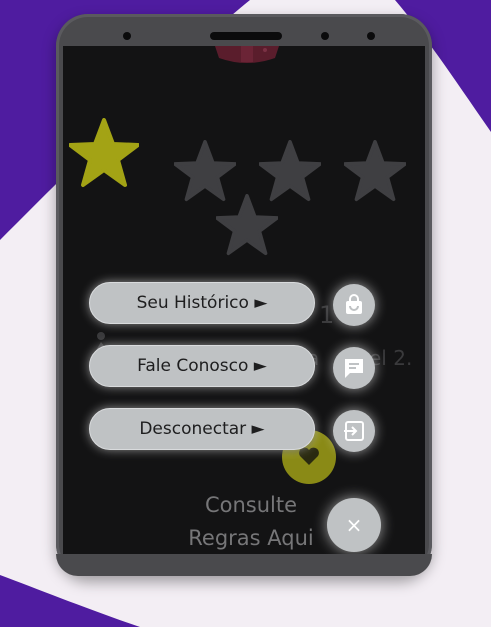 This screenshot has height=627, width=491. I want to click on rules-link: Consulte Regras Aqui, so click(251, 522).